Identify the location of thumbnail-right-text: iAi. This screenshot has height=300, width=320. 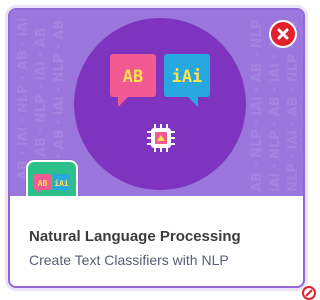
(61, 183).